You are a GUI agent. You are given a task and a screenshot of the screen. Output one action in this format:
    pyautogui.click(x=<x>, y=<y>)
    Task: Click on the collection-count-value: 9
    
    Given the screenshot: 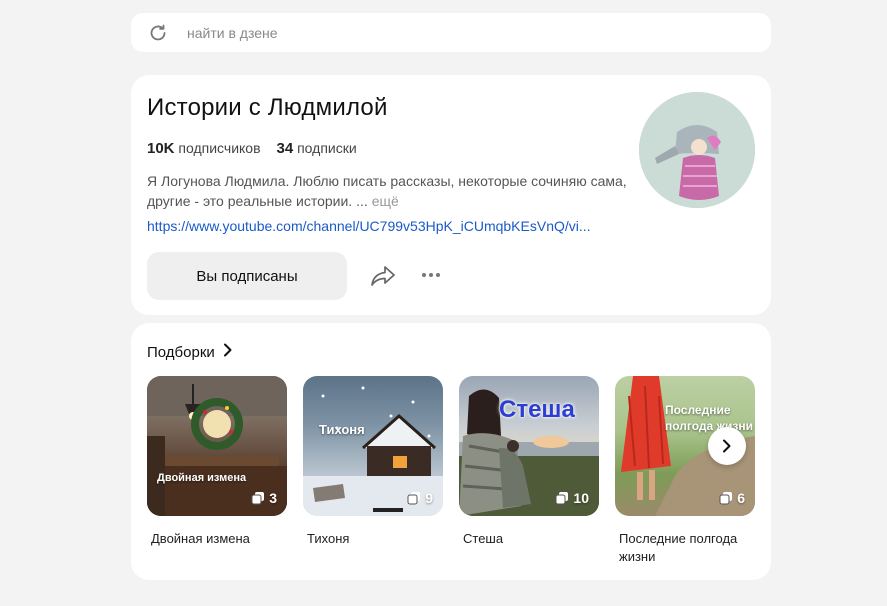 What is the action you would take?
    pyautogui.click(x=429, y=498)
    